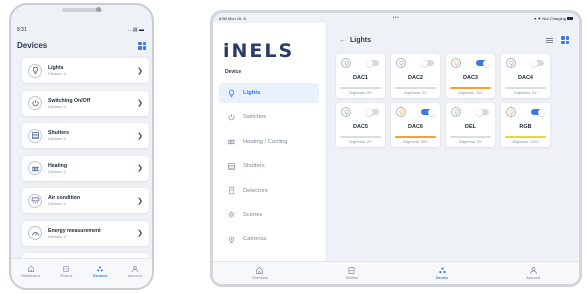 Image resolution: width=587 pixels, height=293 pixels. What do you see at coordinates (355, 40) in the screenshot?
I see `back-button: ← Lights` at bounding box center [355, 40].